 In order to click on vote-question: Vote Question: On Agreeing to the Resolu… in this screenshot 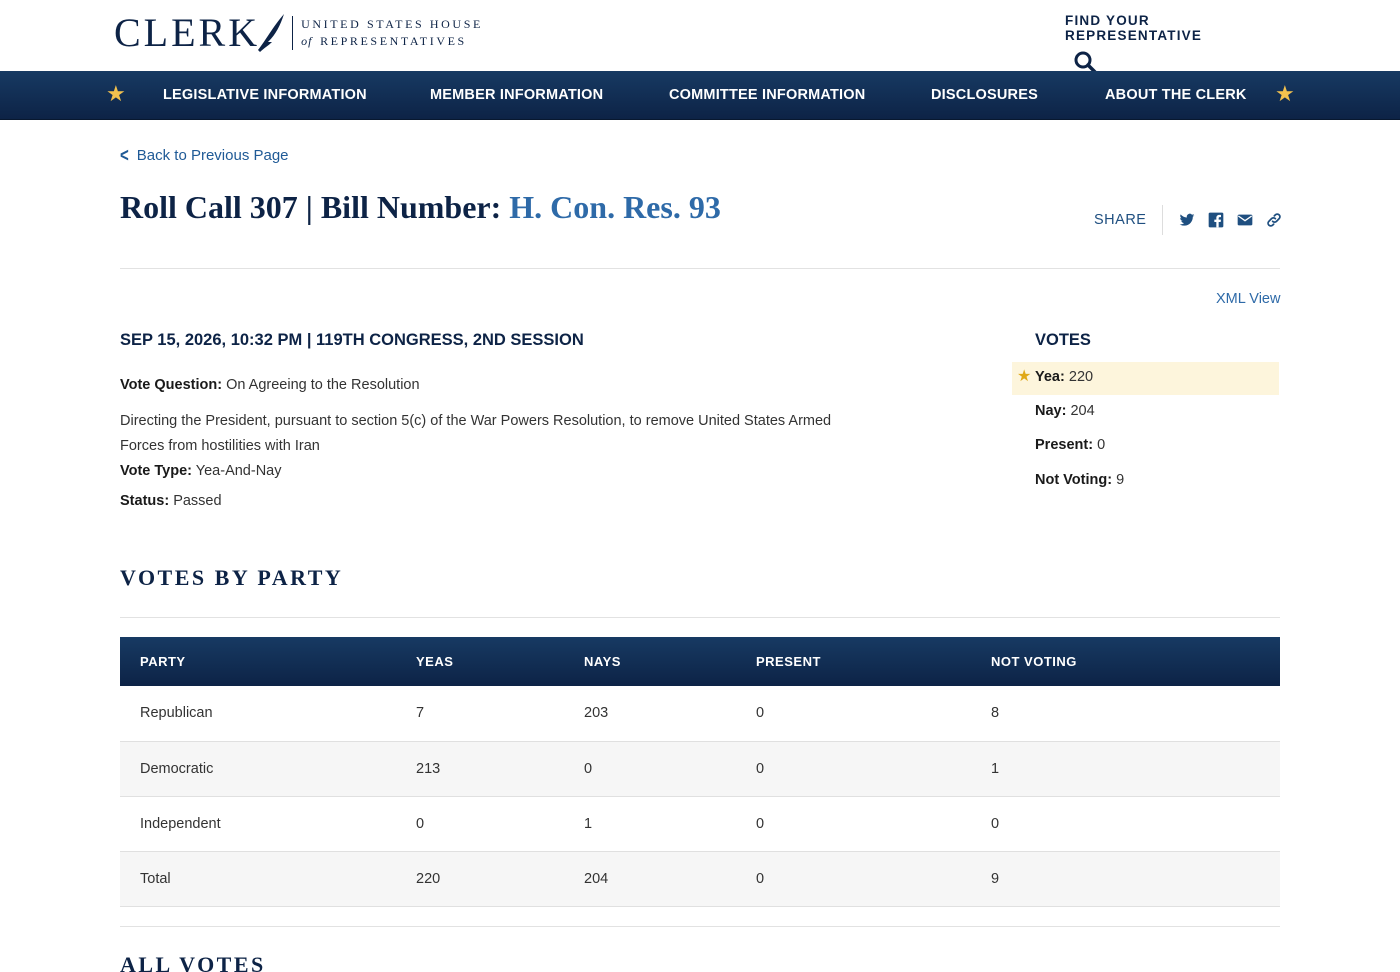, I will do `click(270, 385)`.